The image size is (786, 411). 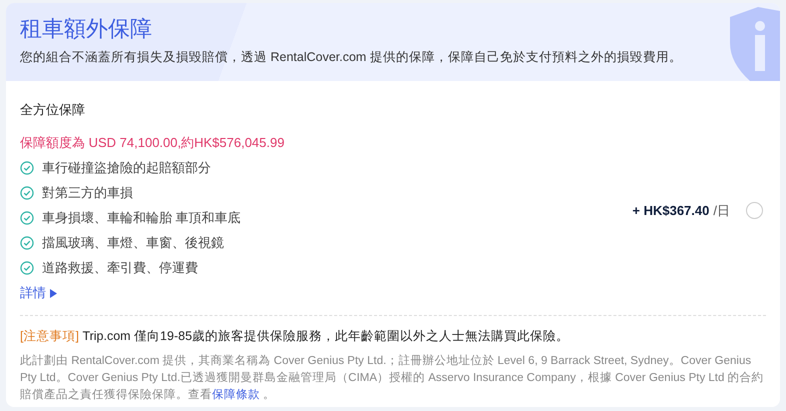 I want to click on disclaimer-text: 此計劃由 RentalCover.com 提供，其商業名稱為 Cover Genius Pty Ltd.；註冊辦公地址位於 Level 6, 9 Barrack Street, Sydney。Cover Genius Pty Ltd。Cover Genius Pty Ltd.已透過獲開曼群島金融管理局（CIMA）授權的 Asservo Insurance Company，根據 Cover Genius Pty Ltd 的合約賠償產品之責任獲得保險保障。查看保障條款 。, so click(x=392, y=378).